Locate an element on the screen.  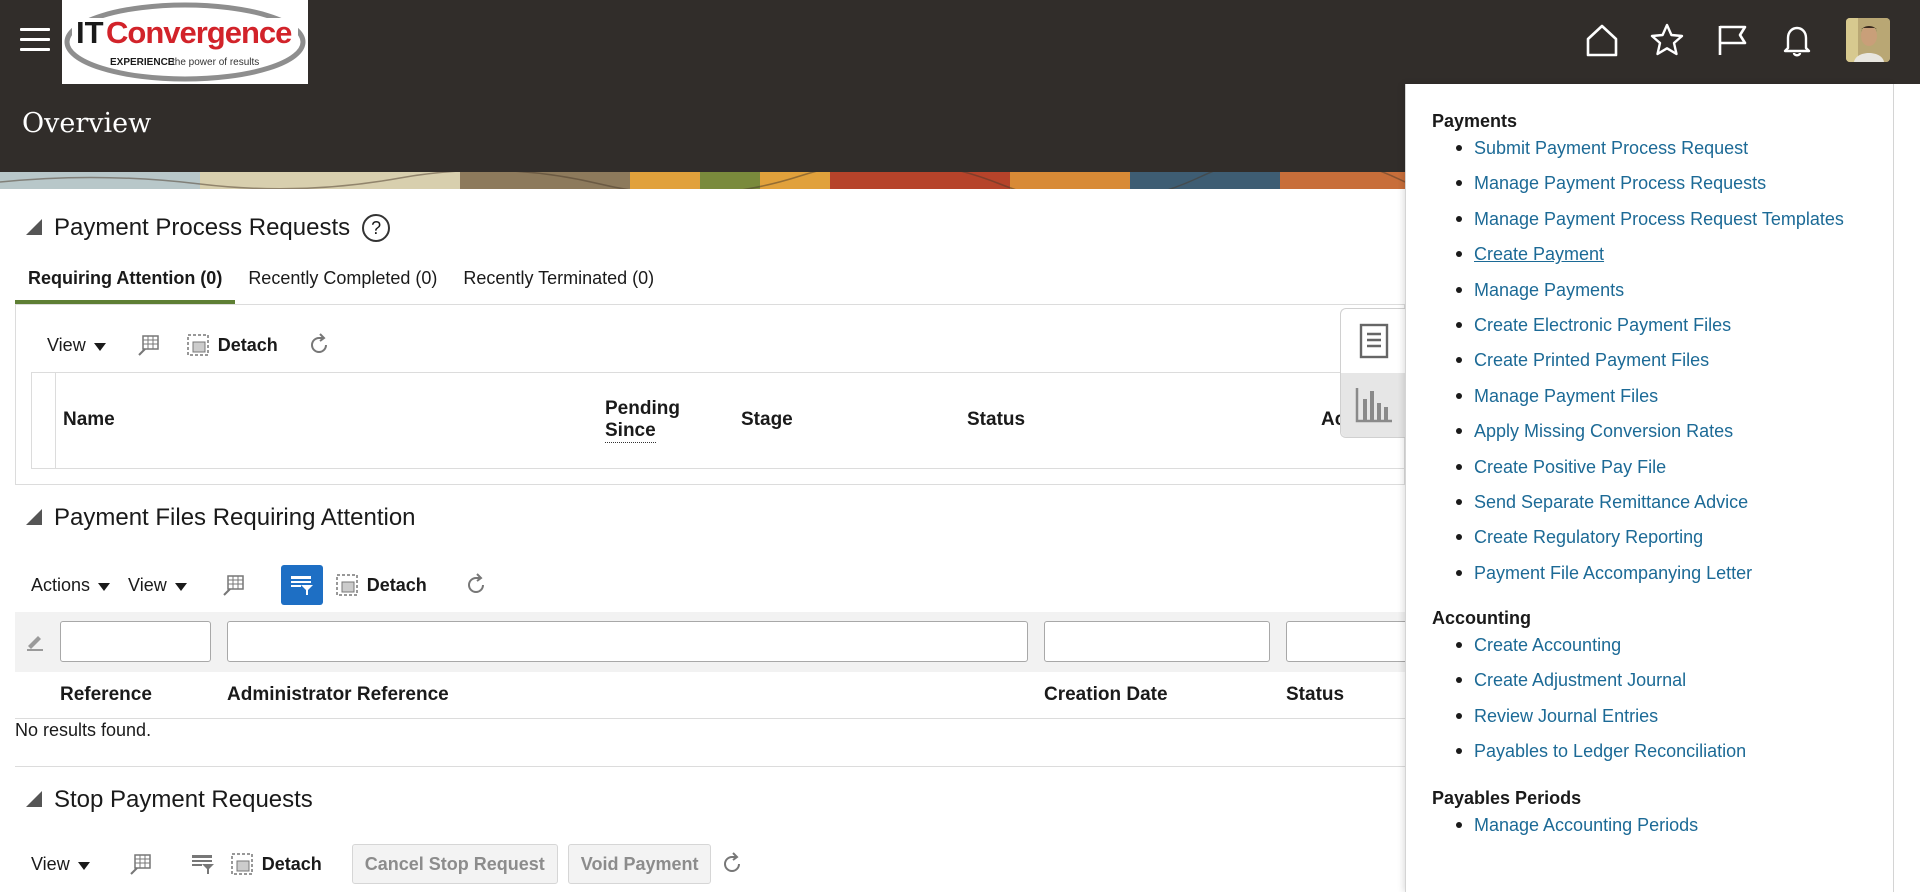
column-header-stage: Stage is located at coordinates (767, 420).